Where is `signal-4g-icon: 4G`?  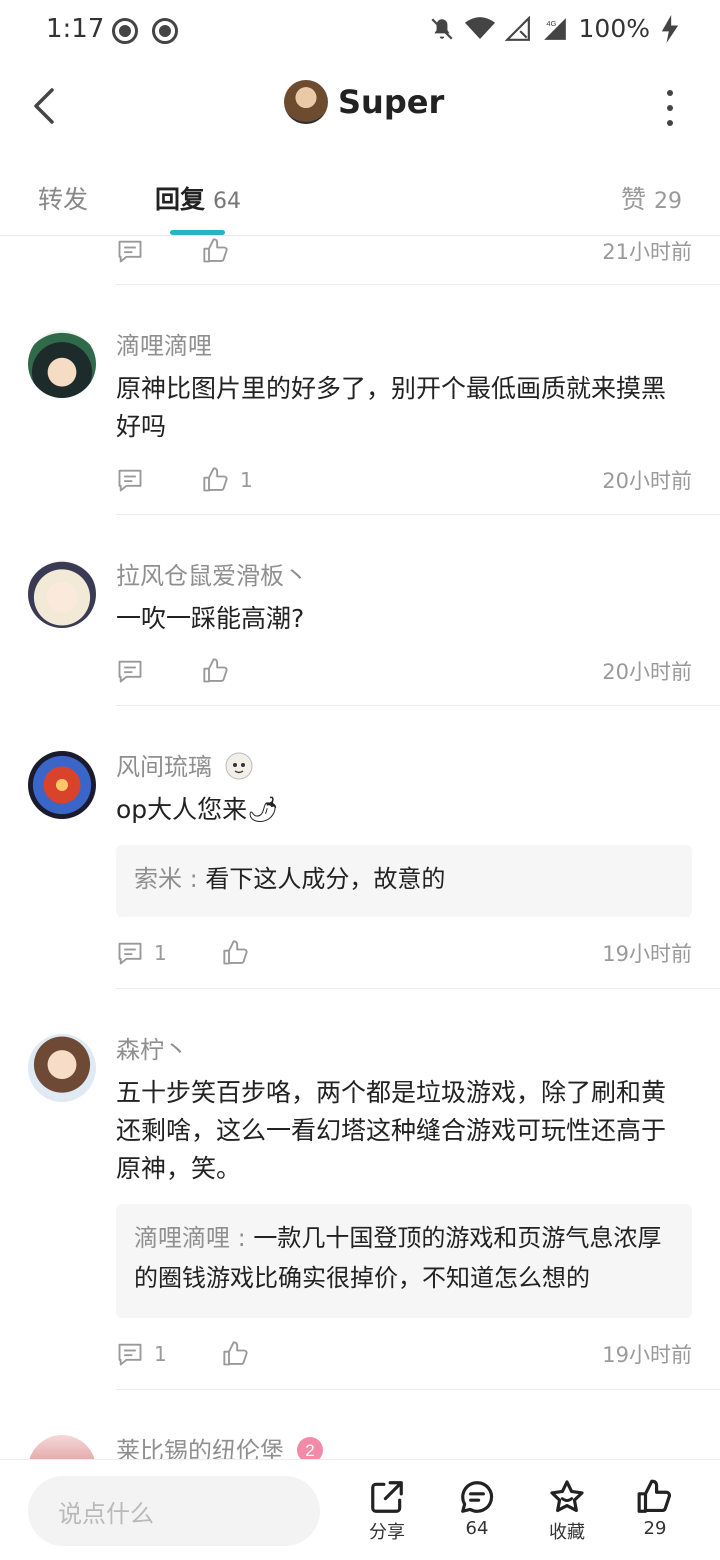 signal-4g-icon: 4G is located at coordinates (554, 28).